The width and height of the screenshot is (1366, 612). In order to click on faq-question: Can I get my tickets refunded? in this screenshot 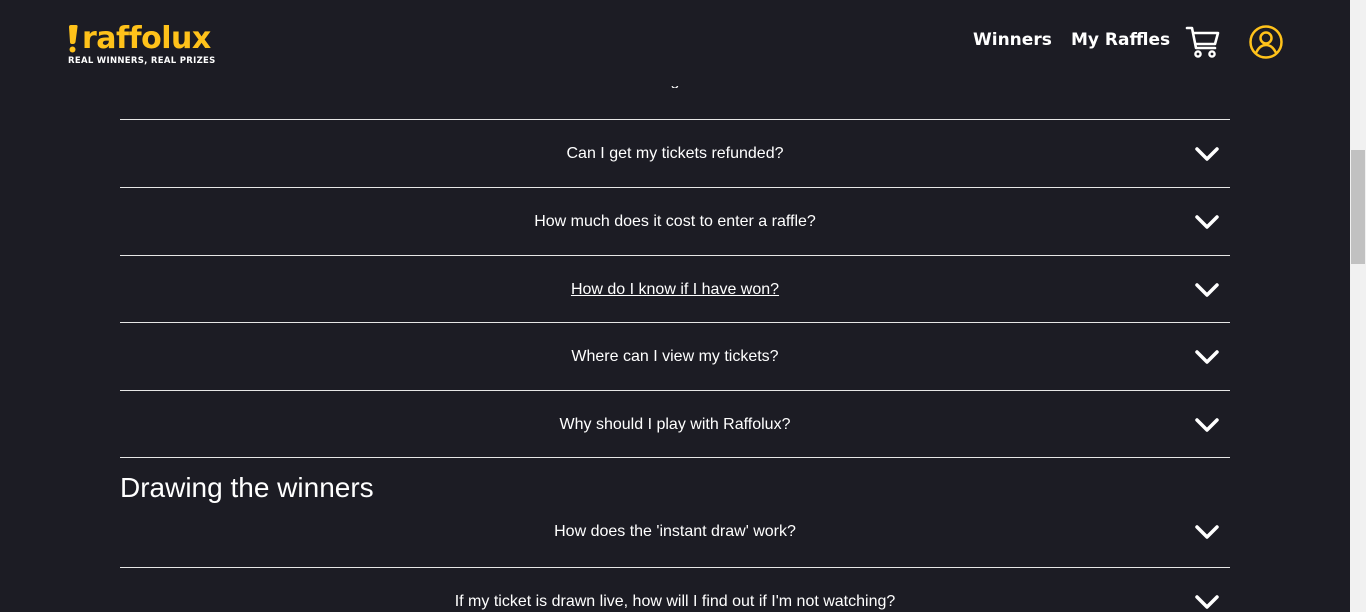, I will do `click(675, 153)`.